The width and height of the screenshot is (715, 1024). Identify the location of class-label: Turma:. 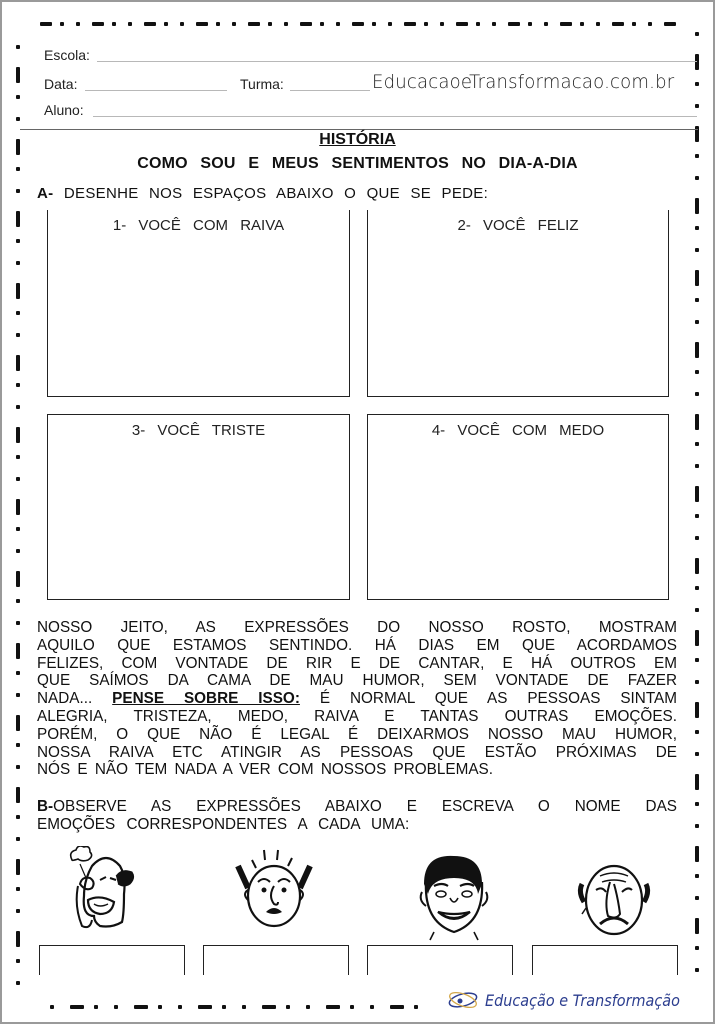
(262, 84).